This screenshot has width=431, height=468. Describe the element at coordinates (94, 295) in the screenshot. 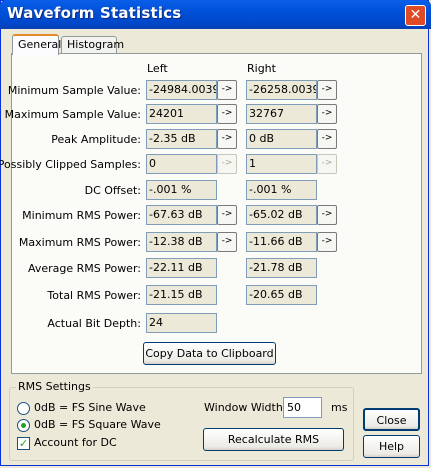

I see `row-label: Total RMS Power:` at that location.